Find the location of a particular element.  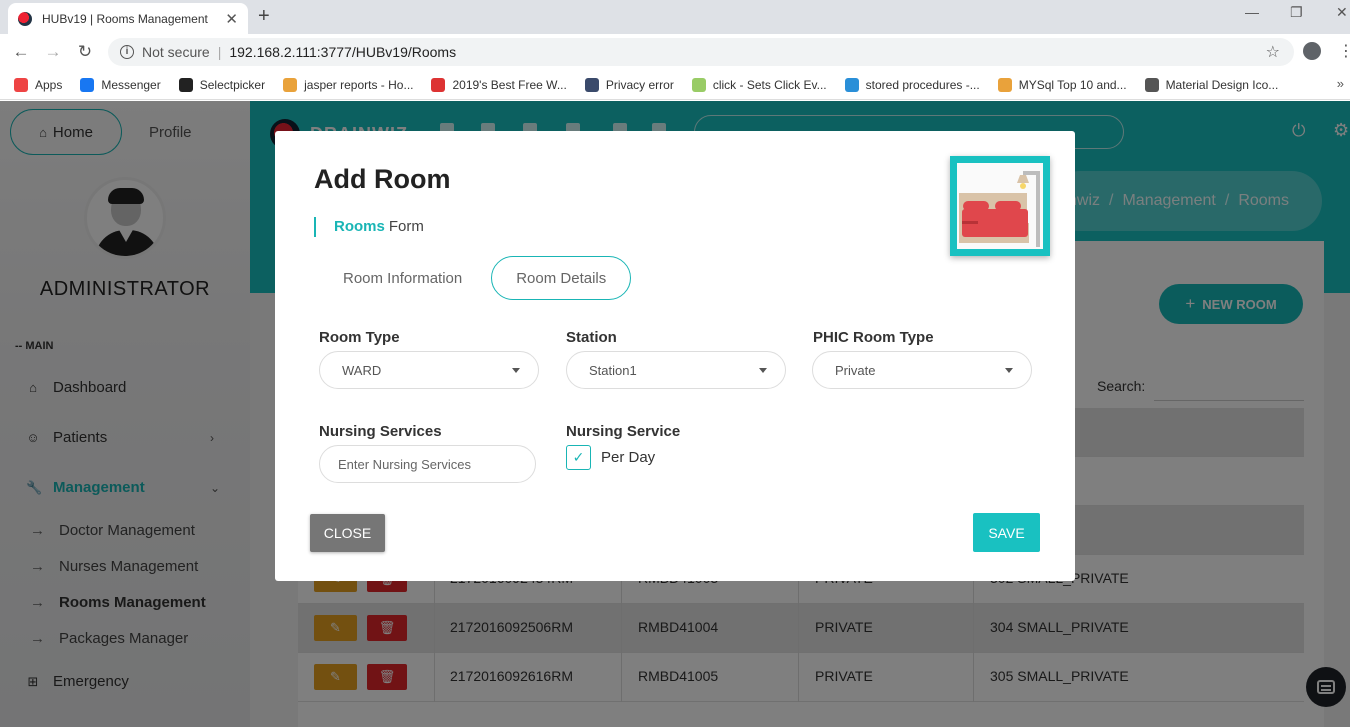

tab-room-details: Room Details is located at coordinates (561, 278).